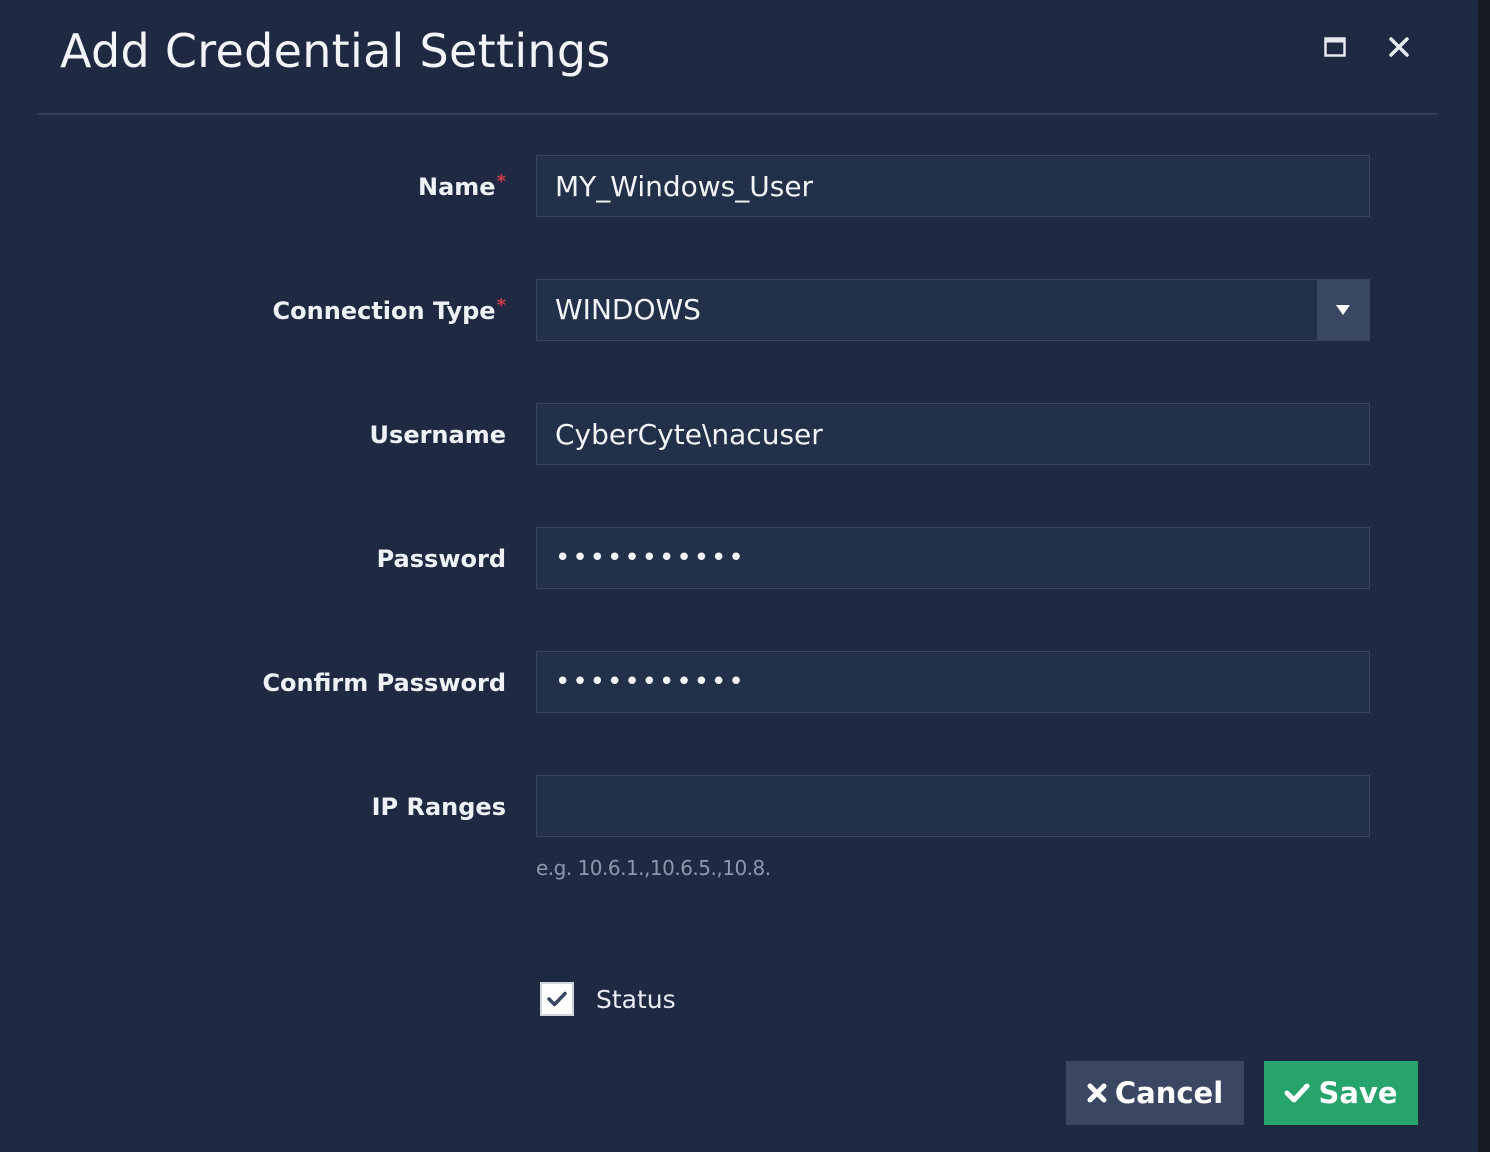 This screenshot has height=1152, width=1490. What do you see at coordinates (438, 807) in the screenshot?
I see `ip-ranges-label: IP Ranges` at bounding box center [438, 807].